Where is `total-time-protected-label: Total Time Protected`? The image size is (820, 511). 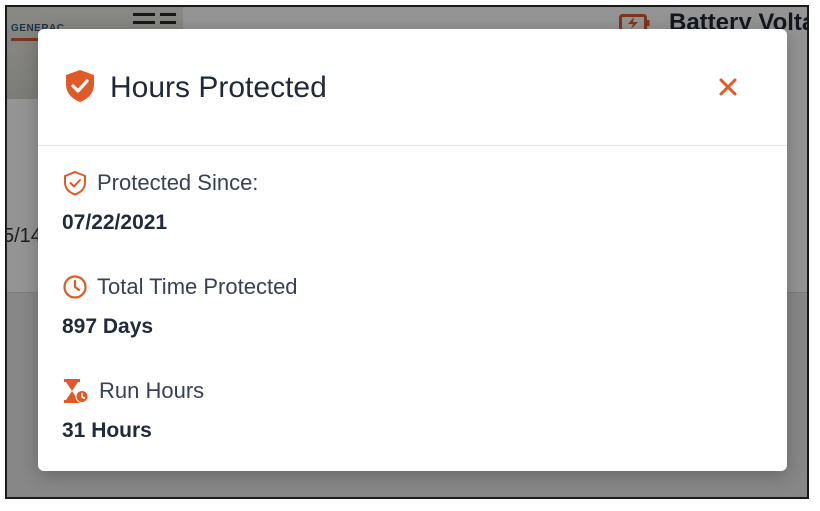 total-time-protected-label: Total Time Protected is located at coordinates (197, 286).